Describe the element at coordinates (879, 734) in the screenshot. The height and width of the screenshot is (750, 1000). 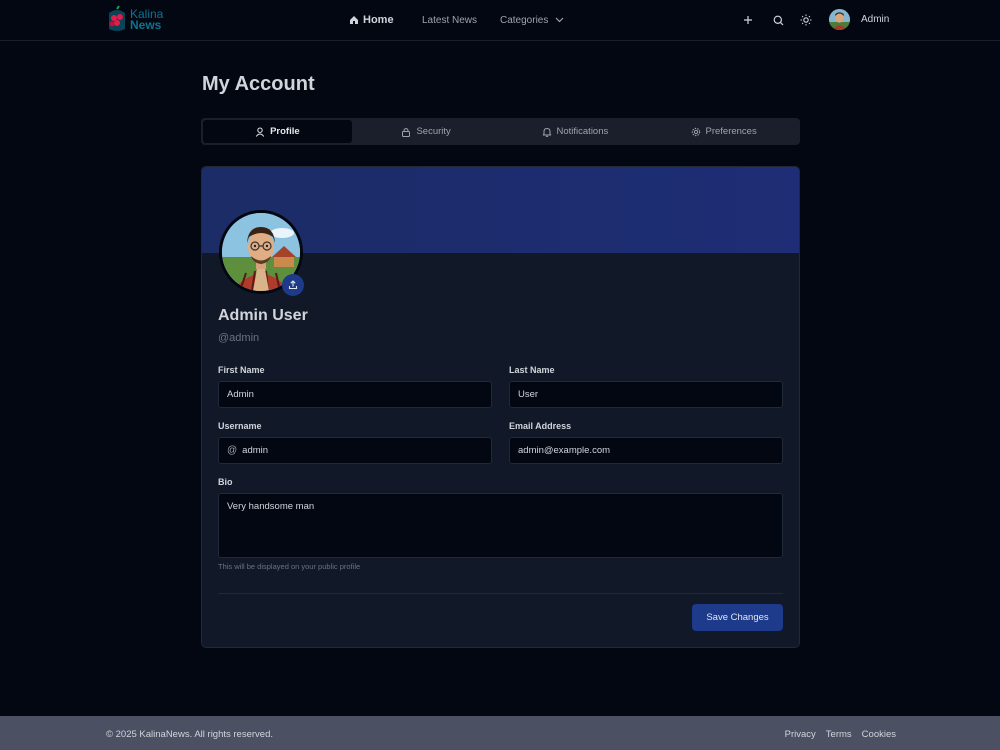
I see `footer-link-cookies: Cookies` at that location.